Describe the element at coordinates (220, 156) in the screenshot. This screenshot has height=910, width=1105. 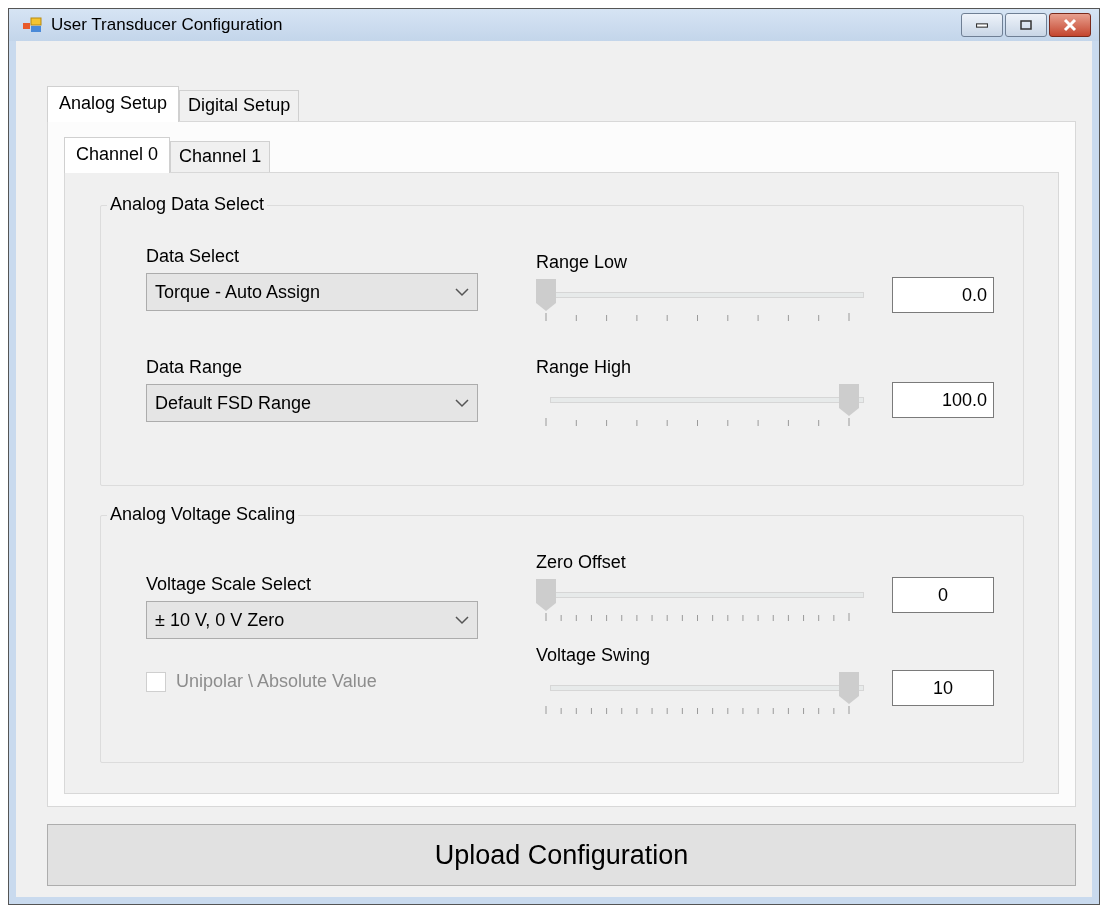
I see `channel-tab: Channel 1` at that location.